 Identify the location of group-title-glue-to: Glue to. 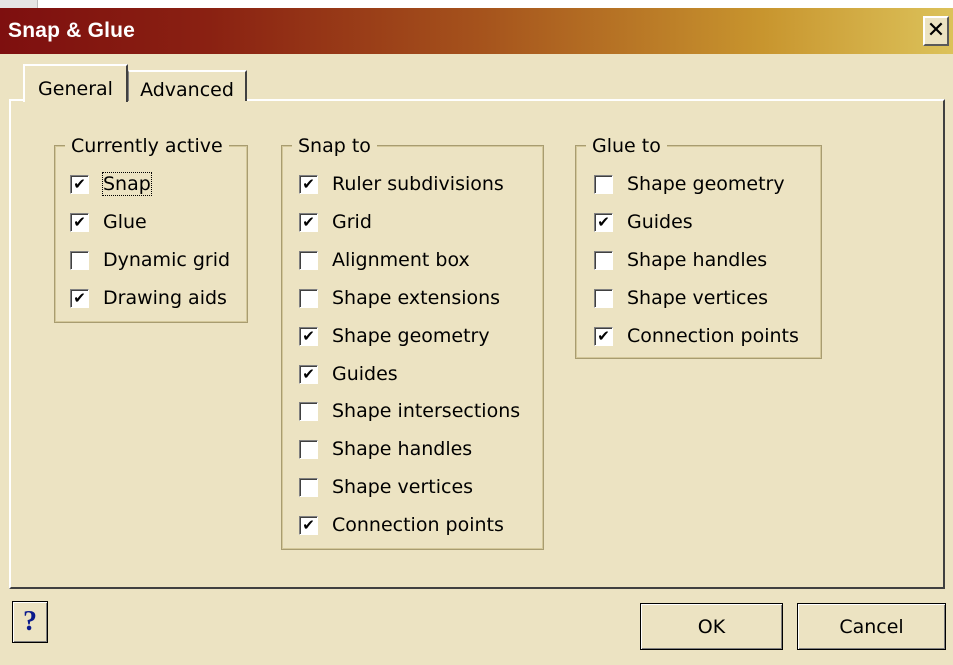
(626, 146).